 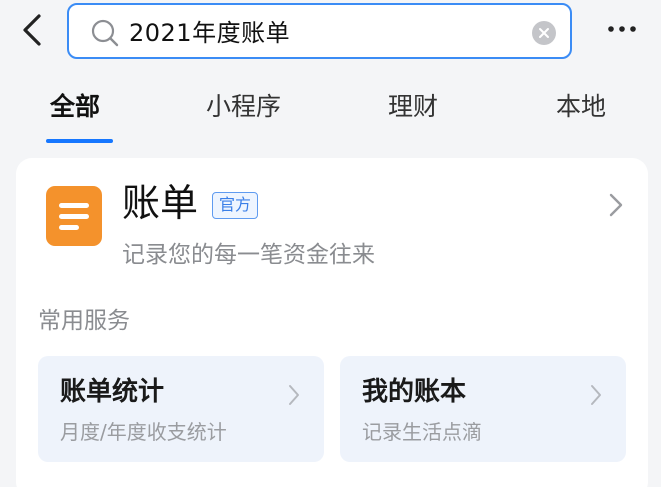 I want to click on tab-all: 全部, so click(x=75, y=107).